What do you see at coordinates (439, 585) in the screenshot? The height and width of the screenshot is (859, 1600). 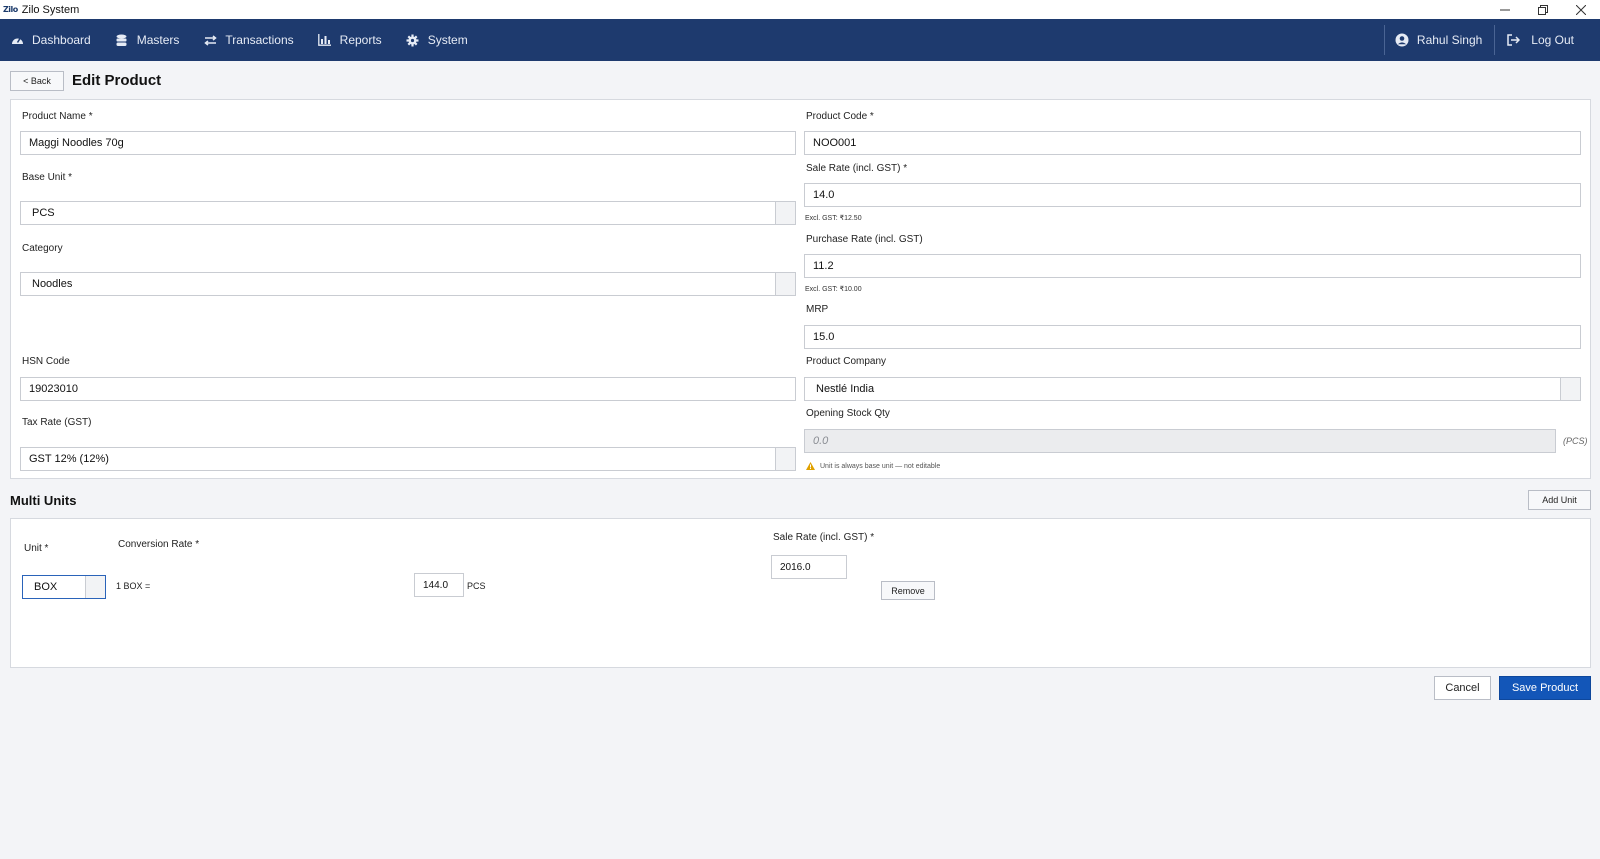 I see `conversion-rate-input: 144.0` at bounding box center [439, 585].